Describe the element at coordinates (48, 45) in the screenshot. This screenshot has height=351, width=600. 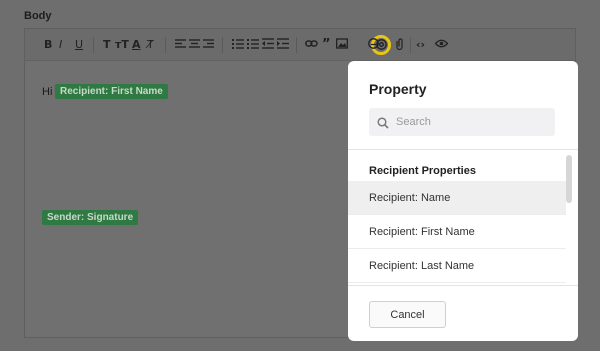
I see `bold-button: B` at that location.